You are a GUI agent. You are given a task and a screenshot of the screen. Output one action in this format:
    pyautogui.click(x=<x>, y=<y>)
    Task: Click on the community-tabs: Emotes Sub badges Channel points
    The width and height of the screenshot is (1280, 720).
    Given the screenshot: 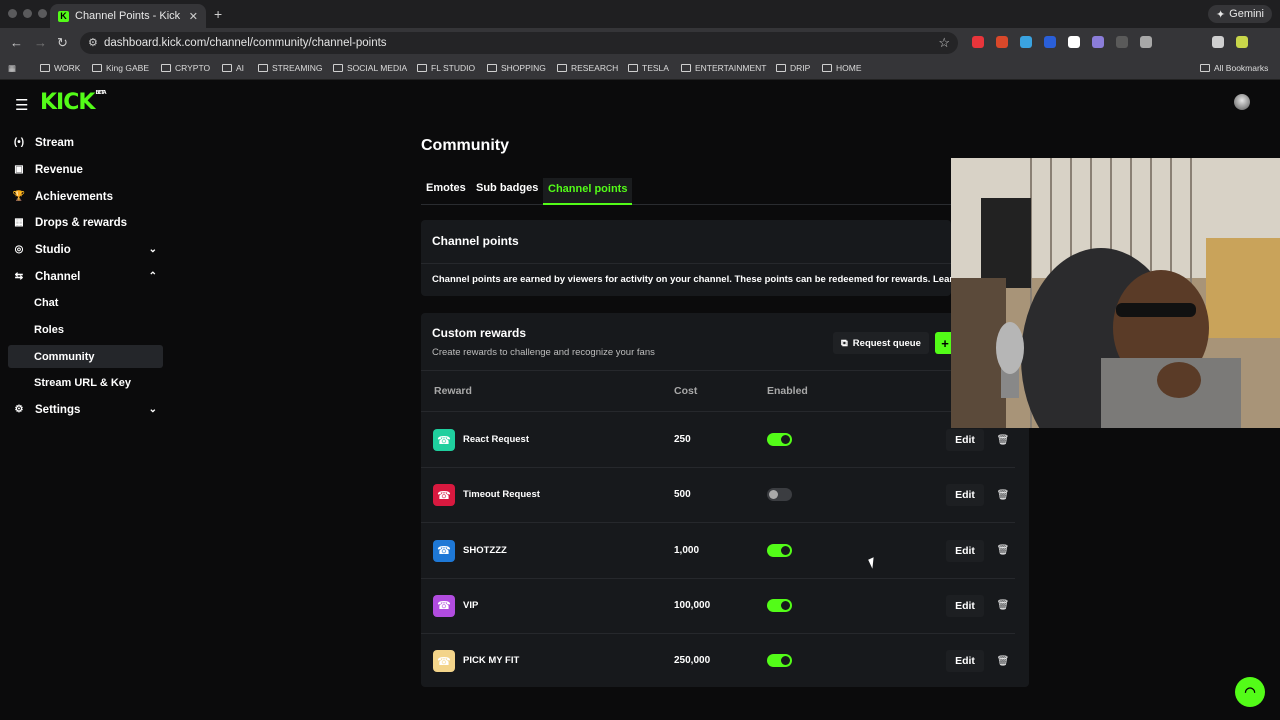 What is the action you would take?
    pyautogui.click(x=686, y=191)
    